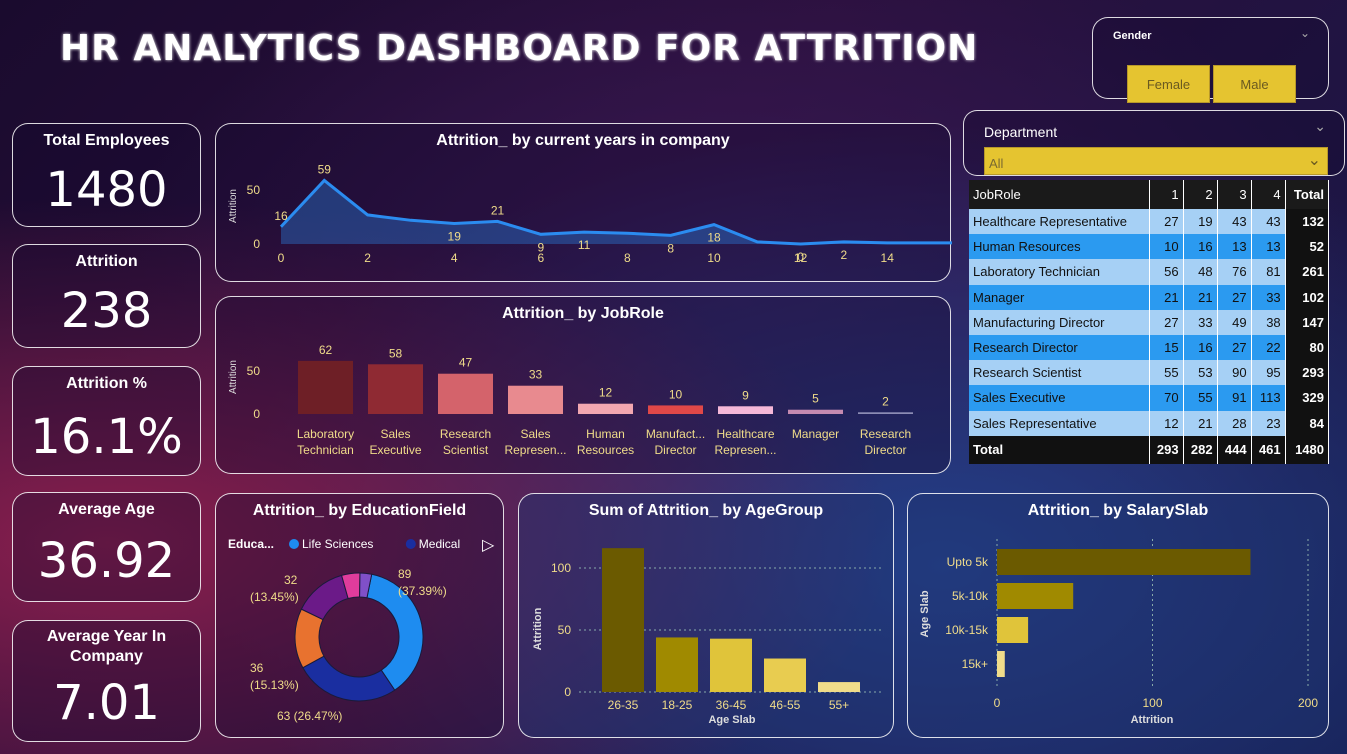 The image size is (1347, 754). Describe the element at coordinates (1200, 449) in the screenshot. I see `table-cell: 282` at that location.